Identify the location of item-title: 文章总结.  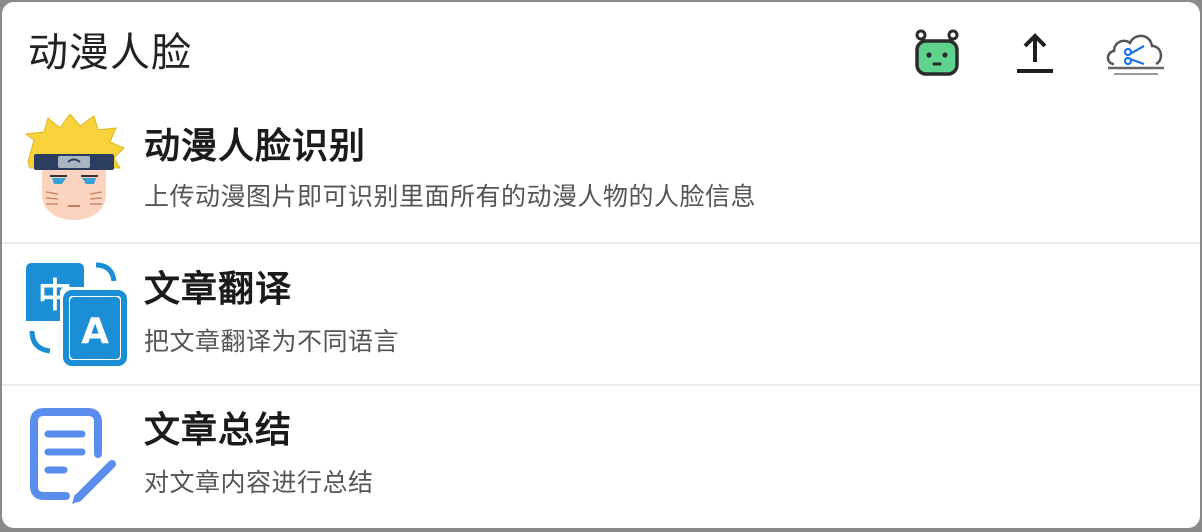
(218, 430).